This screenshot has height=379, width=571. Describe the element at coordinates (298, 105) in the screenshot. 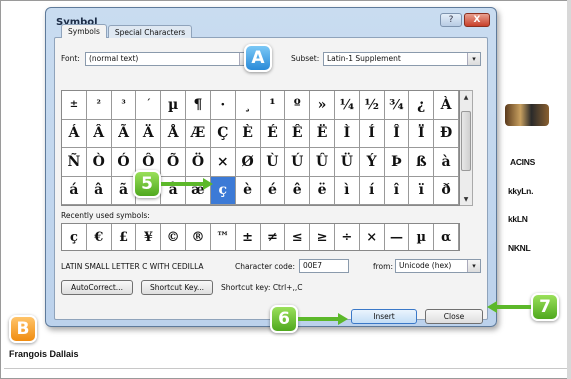

I see `symbol-cell: º` at that location.